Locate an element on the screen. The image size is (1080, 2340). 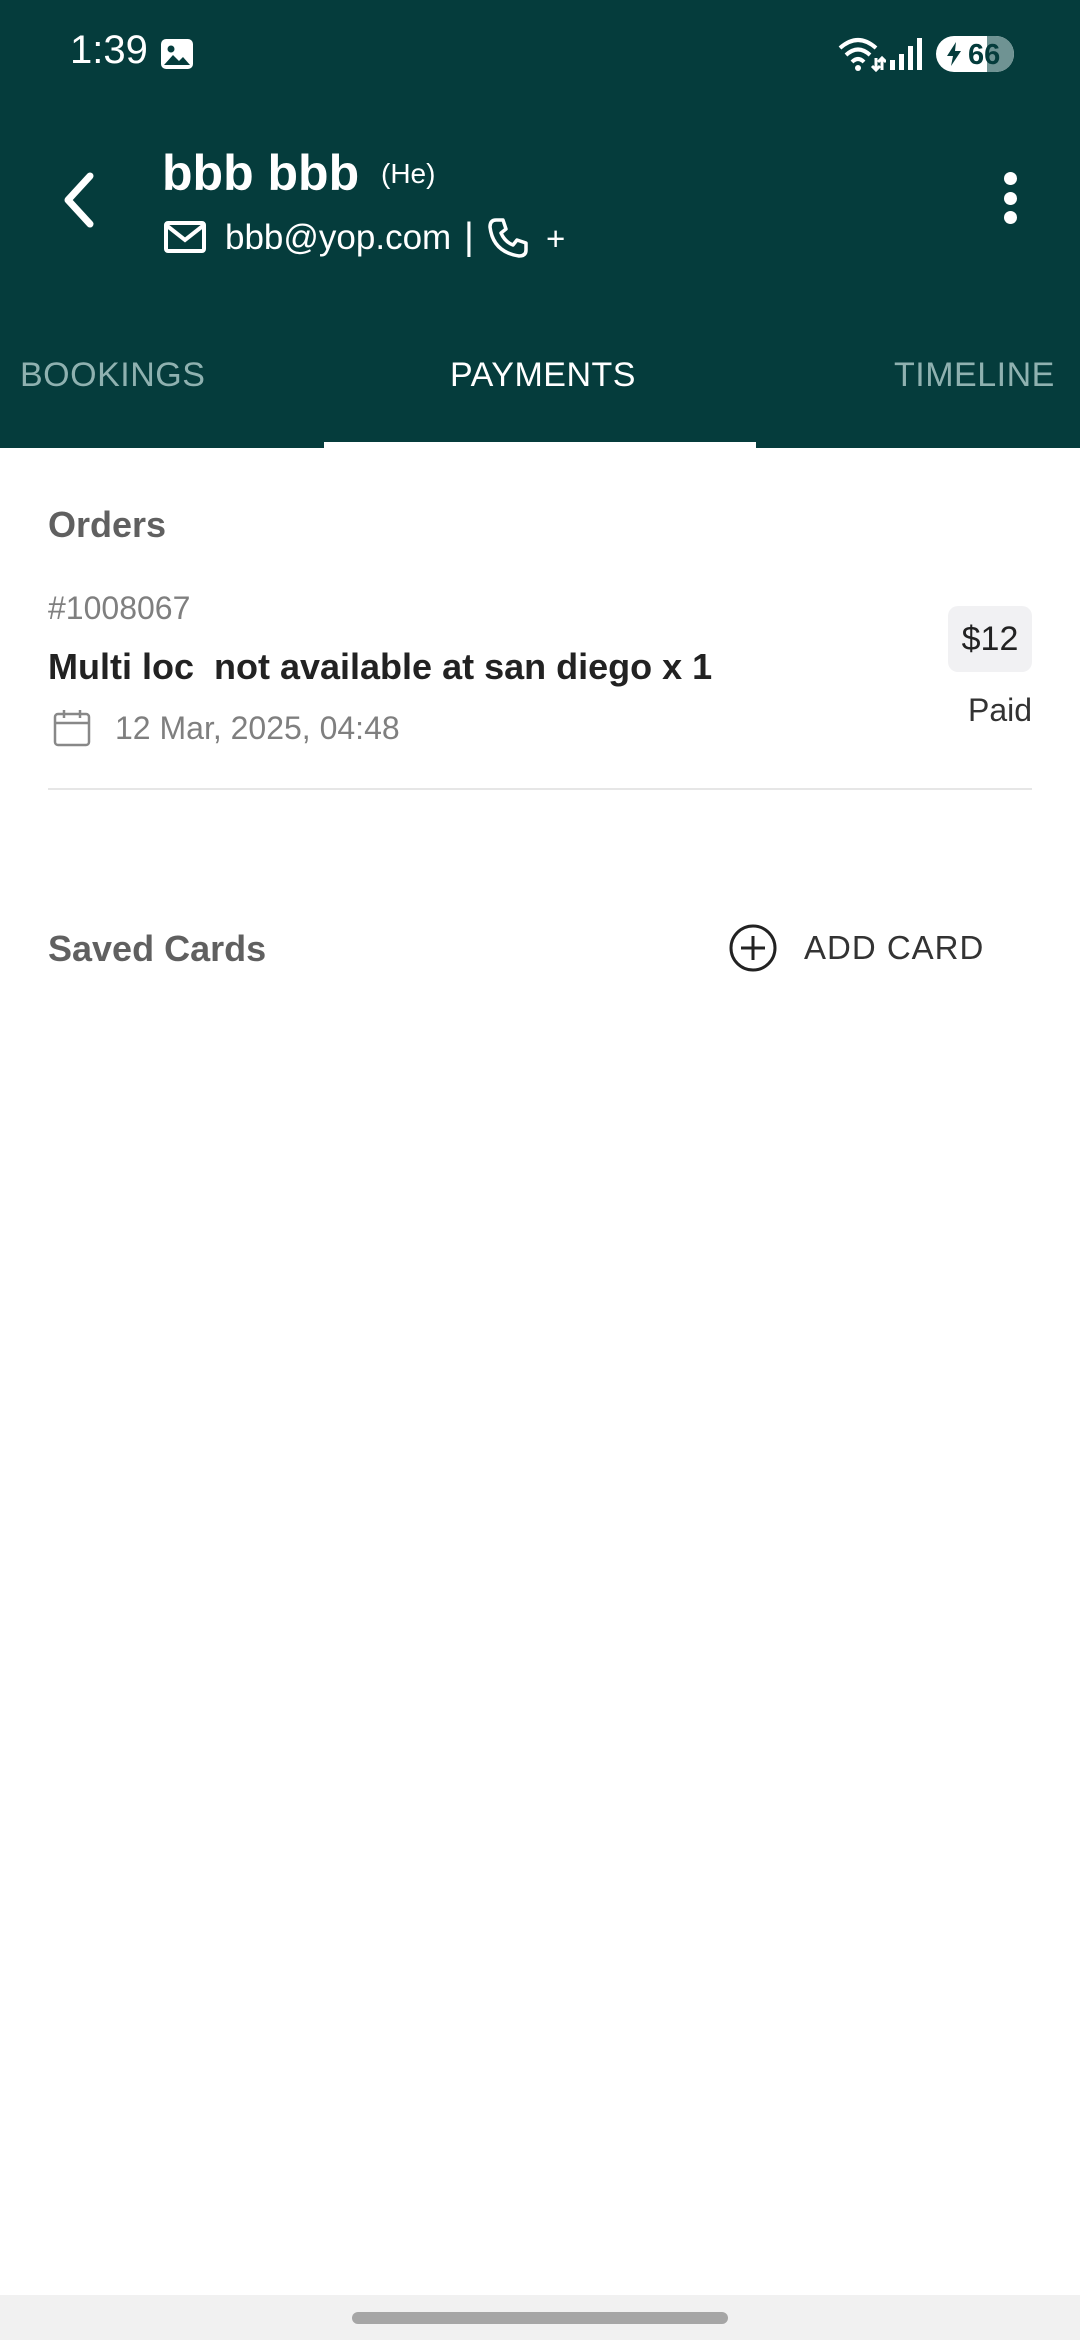
order-status: Paid is located at coordinates (1000, 710).